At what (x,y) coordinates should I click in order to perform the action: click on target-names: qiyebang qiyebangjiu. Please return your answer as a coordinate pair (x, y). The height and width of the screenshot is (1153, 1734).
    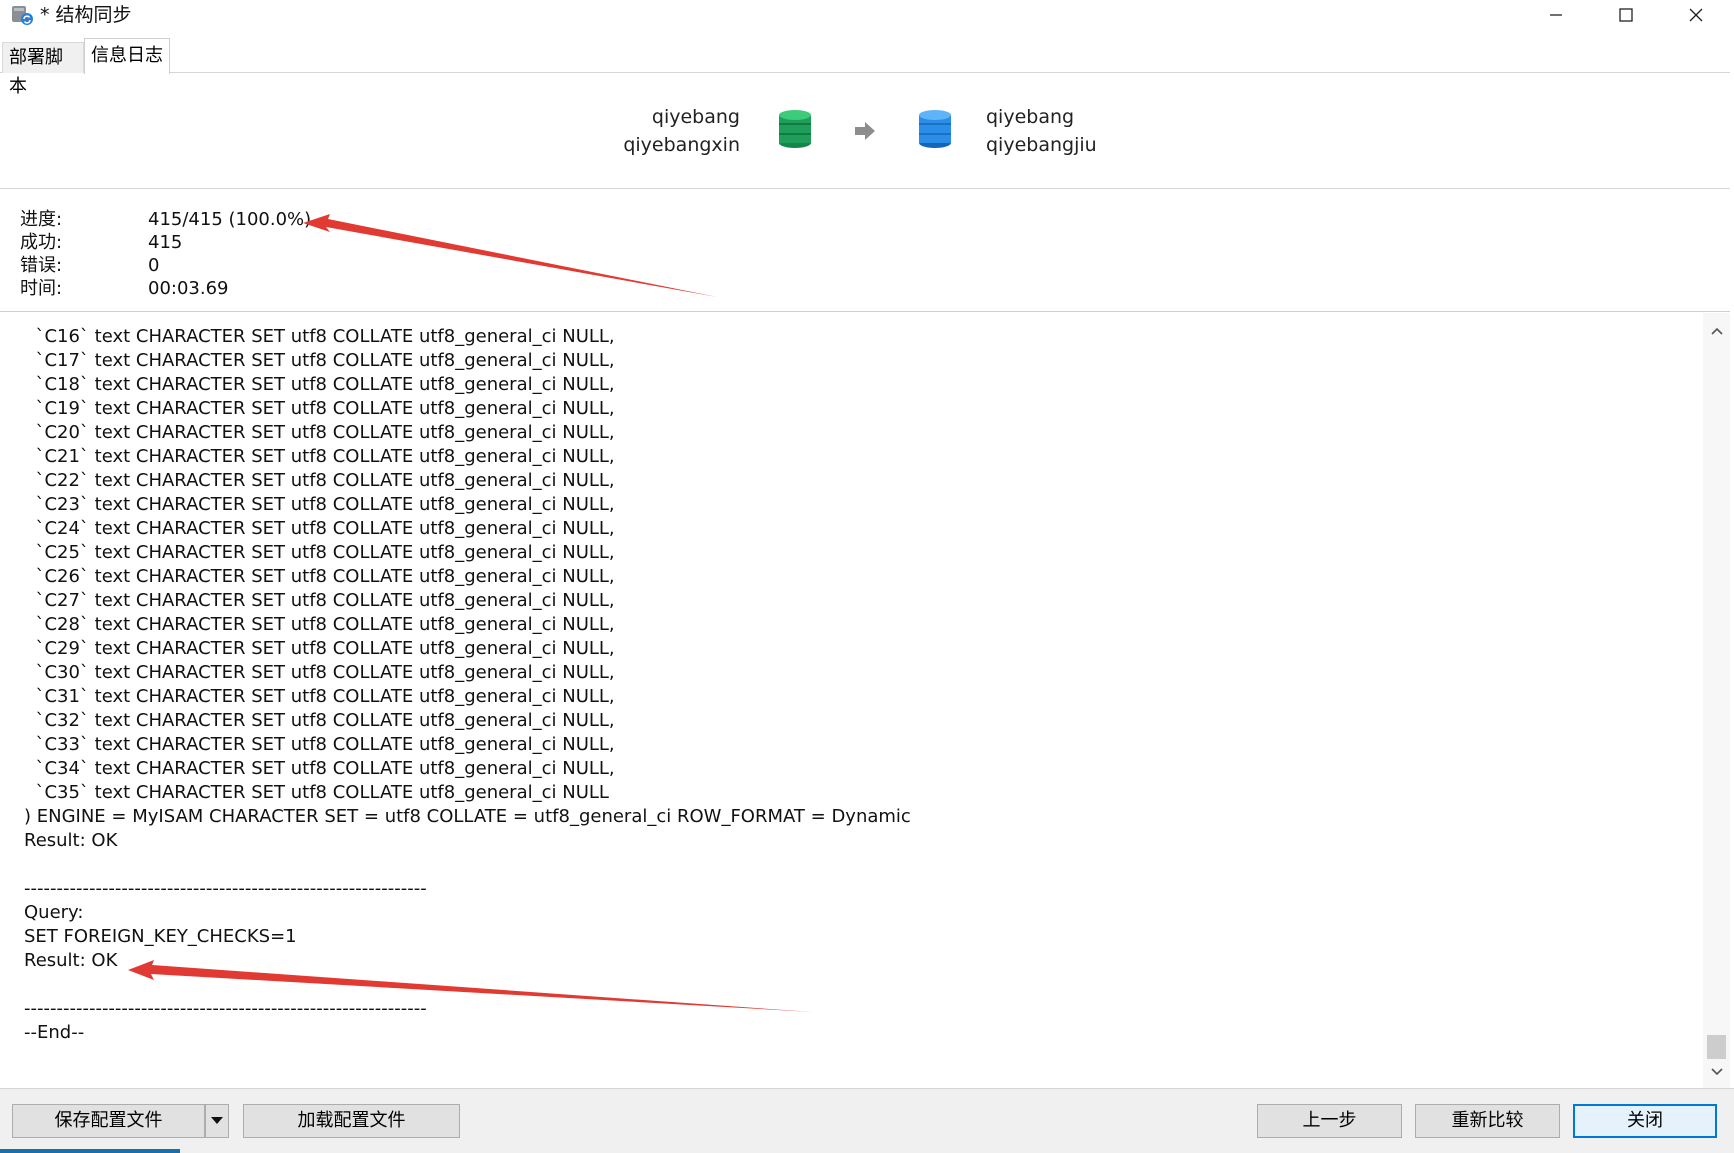
    Looking at the image, I should click on (1041, 131).